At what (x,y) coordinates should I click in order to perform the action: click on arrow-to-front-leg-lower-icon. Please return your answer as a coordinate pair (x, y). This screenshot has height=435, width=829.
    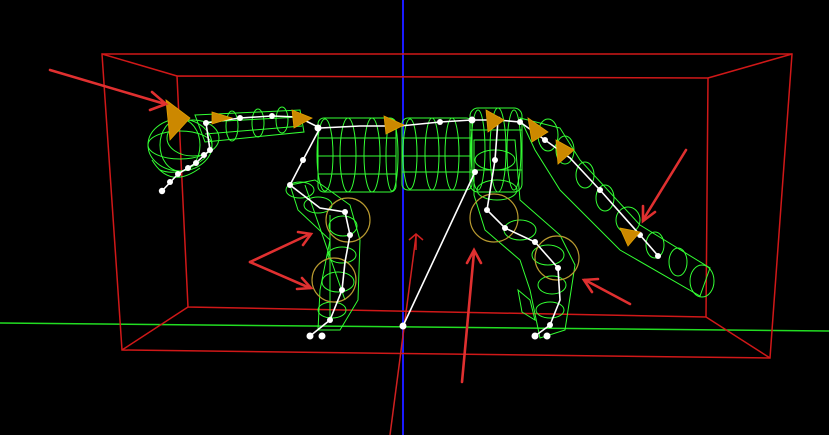
    Looking at the image, I should click on (281, 275).